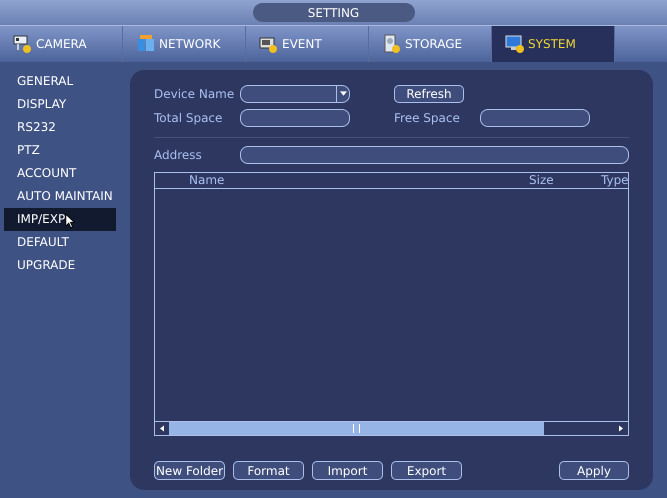 The height and width of the screenshot is (498, 667). What do you see at coordinates (60, 150) in the screenshot?
I see `sidebar-item: PTZ` at bounding box center [60, 150].